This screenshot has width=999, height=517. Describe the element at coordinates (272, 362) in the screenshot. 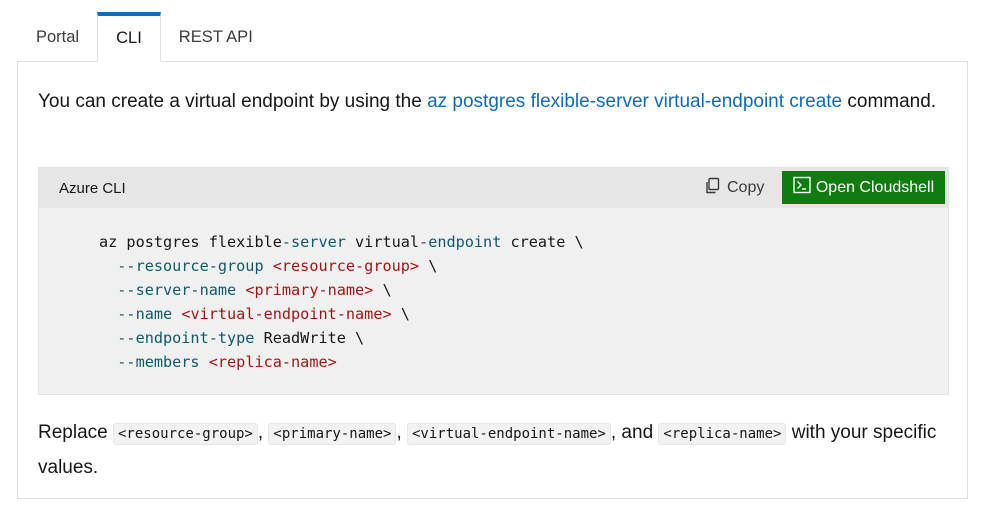

I see `code-token: <replica-name>` at that location.